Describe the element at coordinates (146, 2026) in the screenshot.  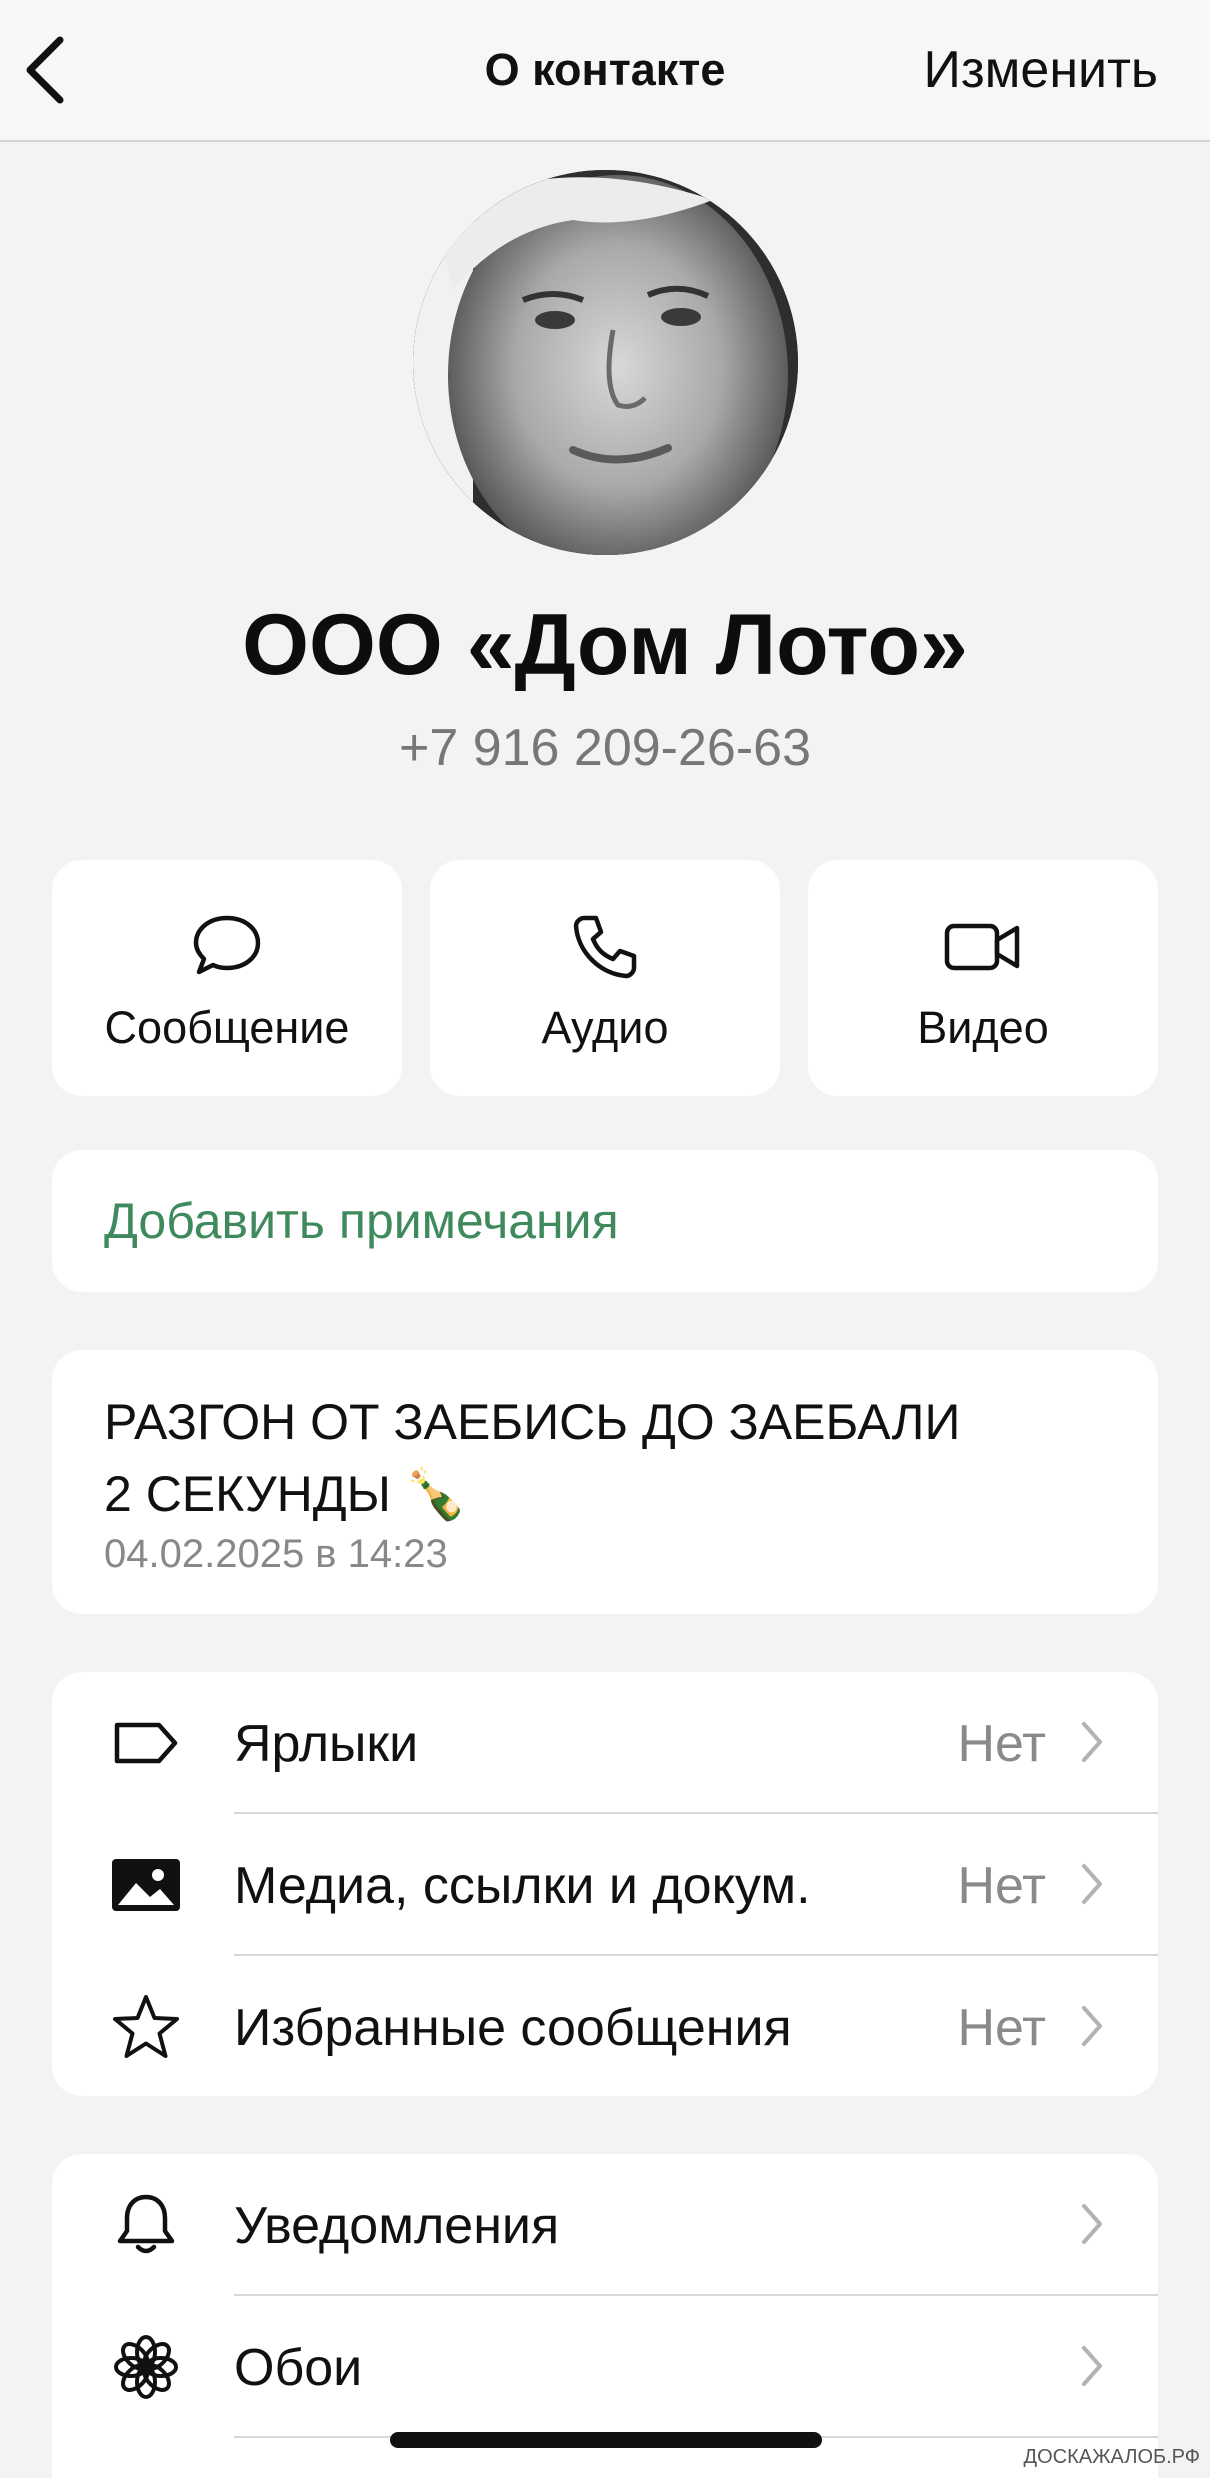
I see `star-icon` at that location.